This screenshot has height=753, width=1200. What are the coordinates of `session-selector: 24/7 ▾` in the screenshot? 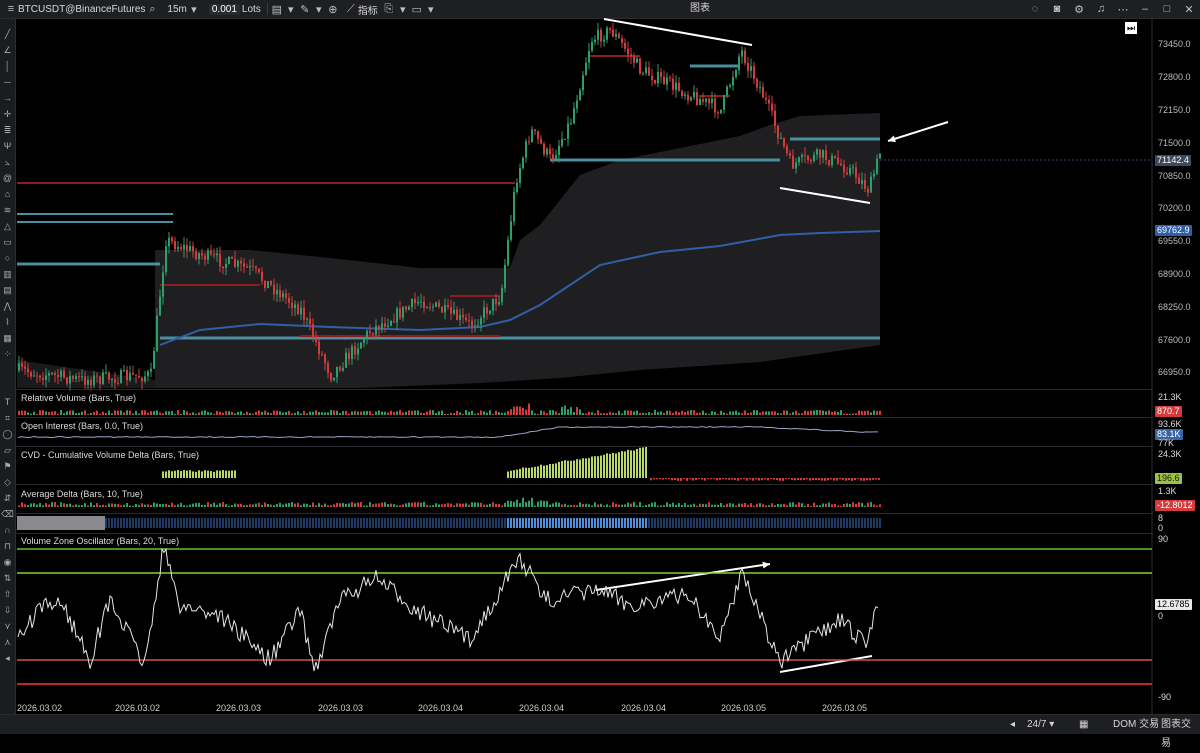 It's located at (1040, 724).